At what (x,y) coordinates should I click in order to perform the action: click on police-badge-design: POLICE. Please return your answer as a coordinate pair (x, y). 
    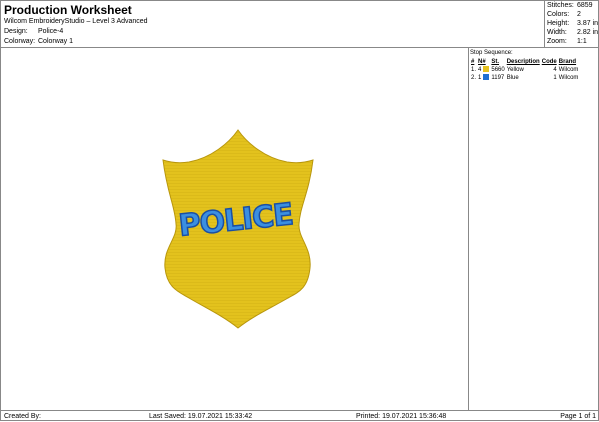
    Looking at the image, I should click on (238, 229).